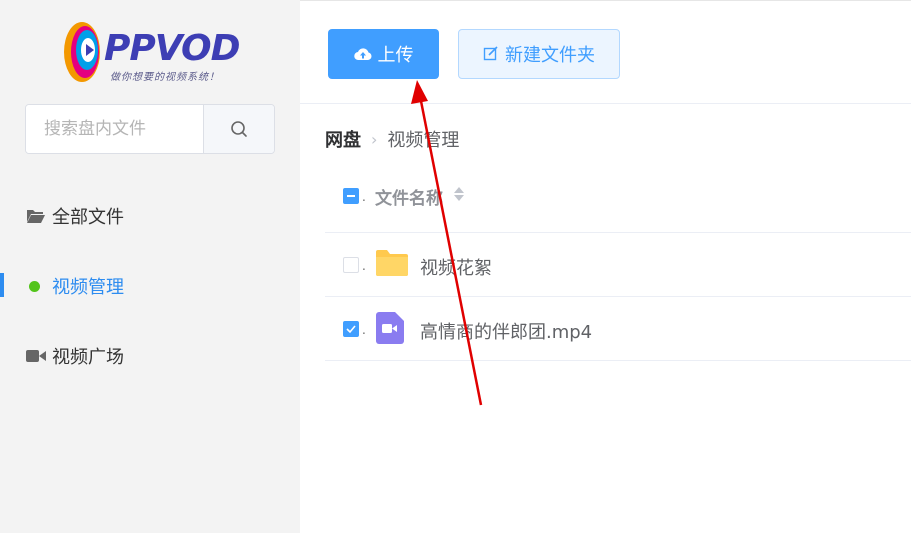  What do you see at coordinates (150, 356) in the screenshot?
I see `sidebar-item-video-square: 视频广场` at bounding box center [150, 356].